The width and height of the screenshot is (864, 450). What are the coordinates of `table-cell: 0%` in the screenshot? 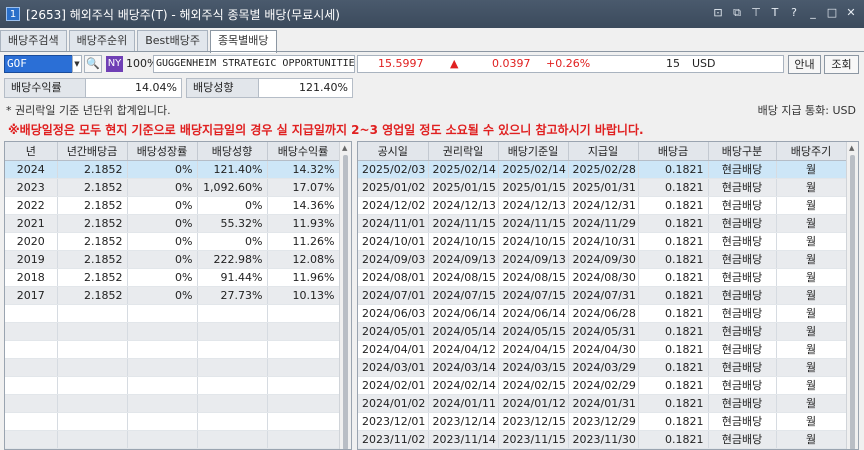 It's located at (162, 223).